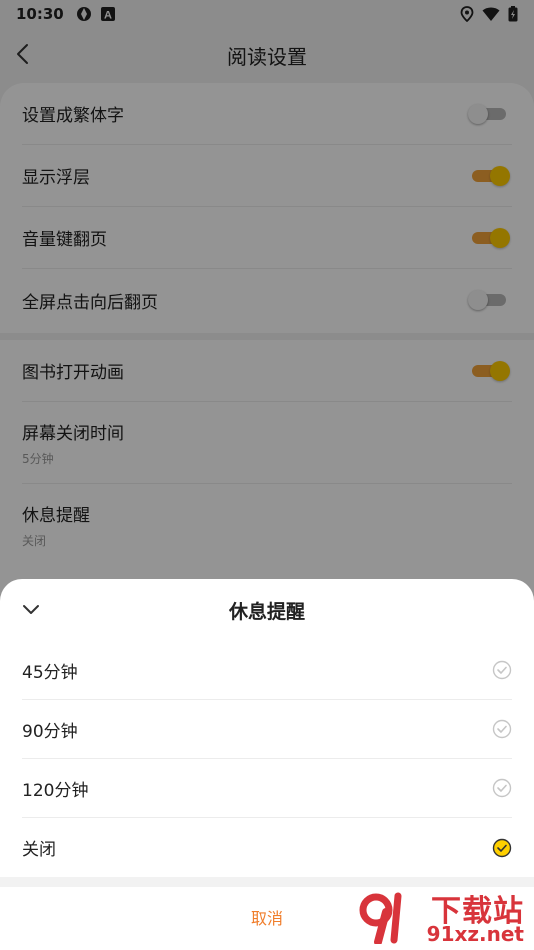 The height and width of the screenshot is (950, 534). I want to click on option-label: 45分钟, so click(50, 672).